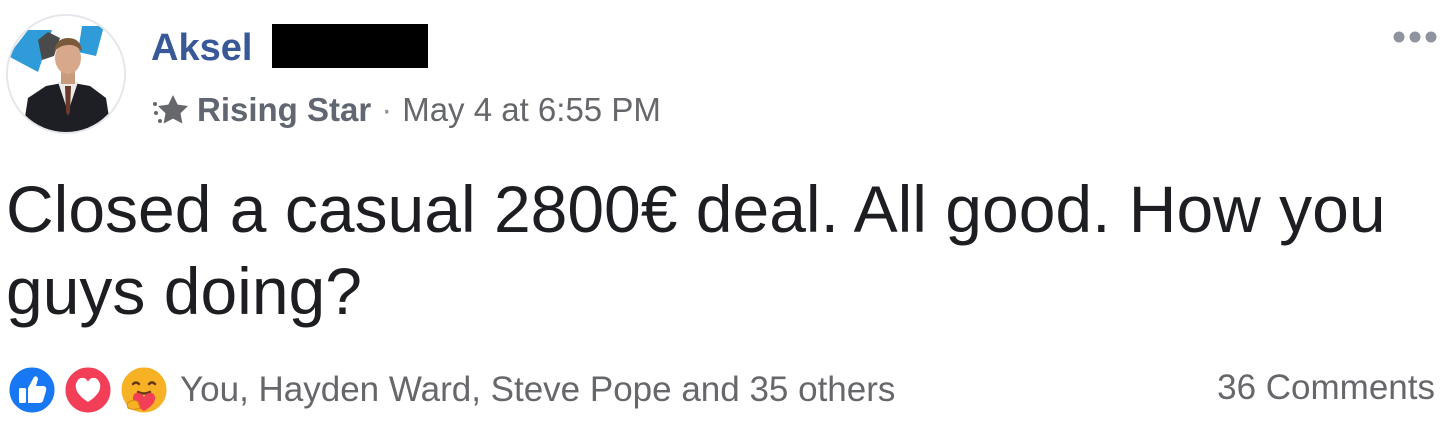  I want to click on redaction-bar, so click(350, 46).